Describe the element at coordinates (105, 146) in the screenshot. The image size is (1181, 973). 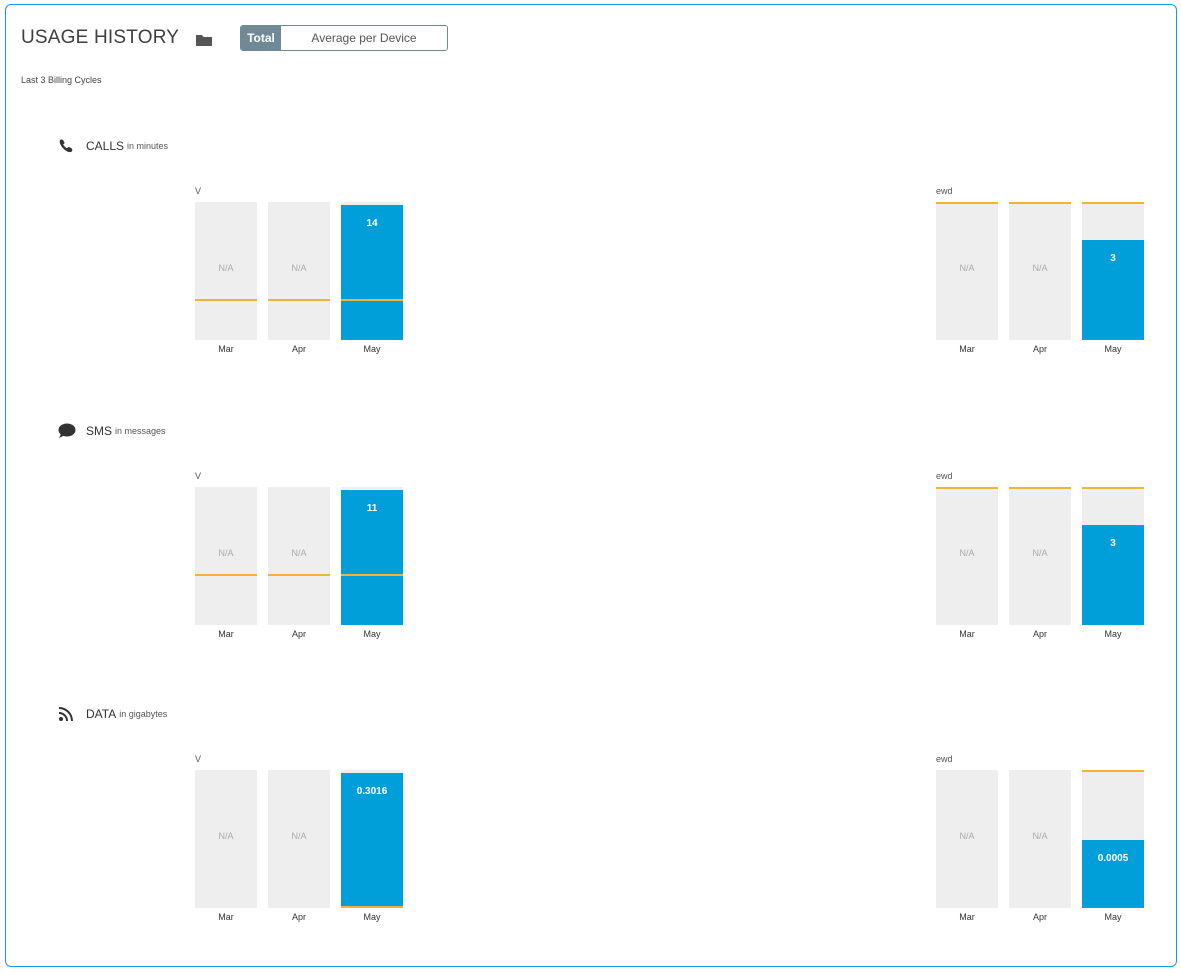
I see `calls-label: CALLS` at that location.